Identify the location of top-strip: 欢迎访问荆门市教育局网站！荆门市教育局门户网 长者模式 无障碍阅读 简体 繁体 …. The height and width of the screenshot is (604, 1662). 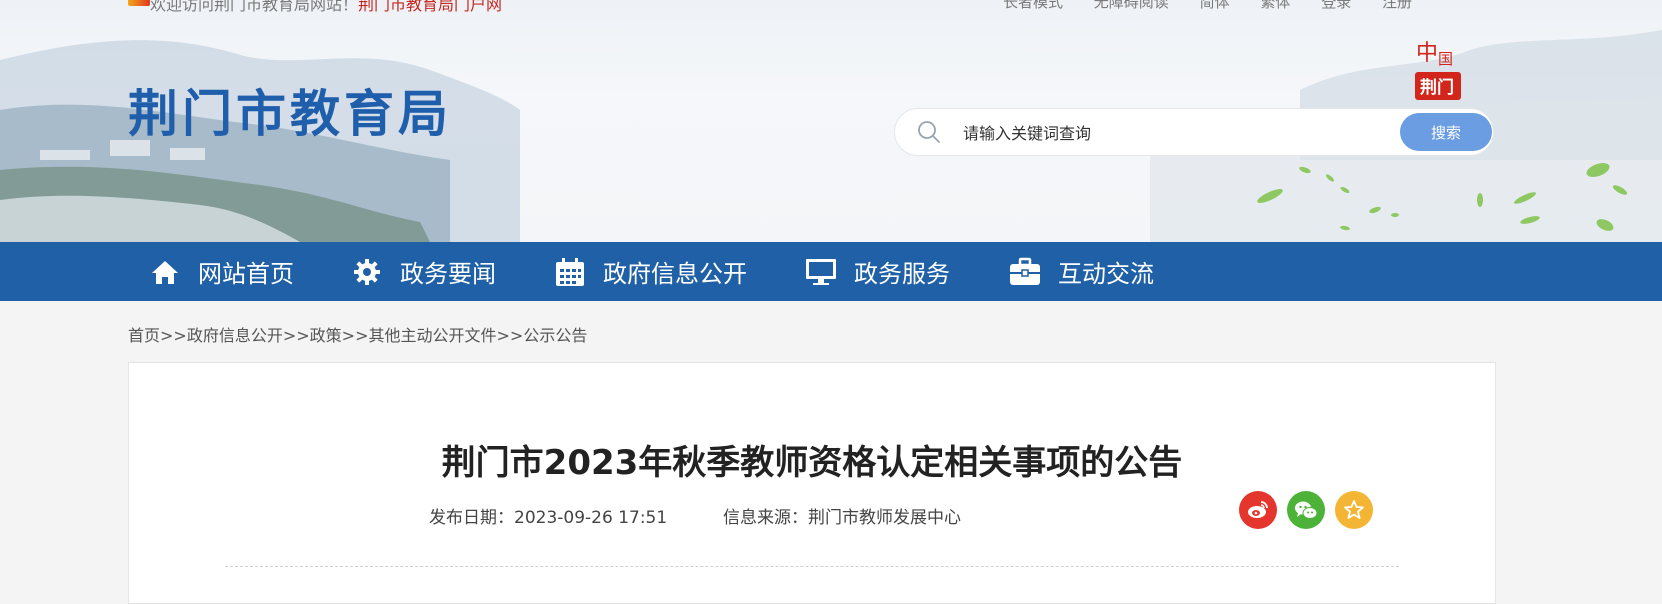
(831, 7).